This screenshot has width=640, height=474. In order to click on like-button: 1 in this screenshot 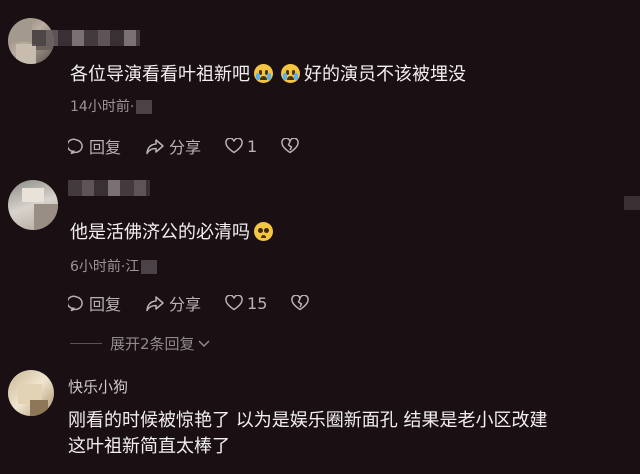, I will do `click(241, 146)`.